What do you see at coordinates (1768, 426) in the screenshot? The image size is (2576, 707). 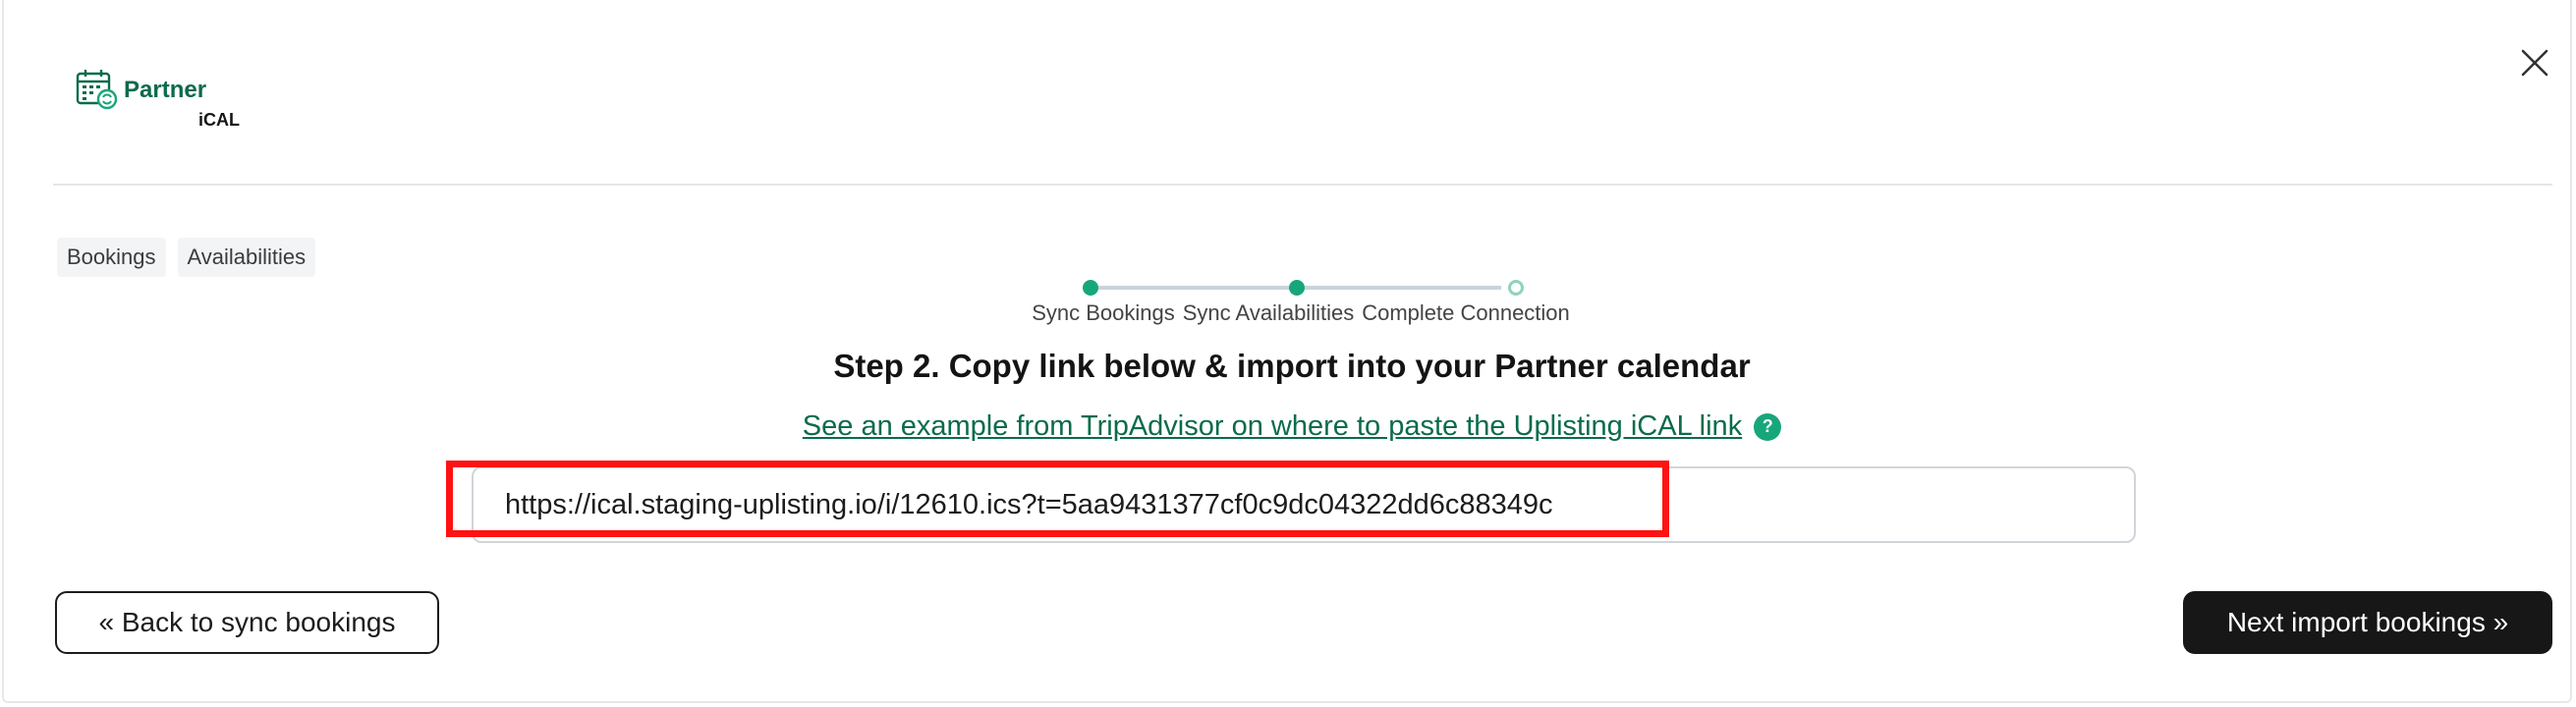 I see `help-icon: ?` at bounding box center [1768, 426].